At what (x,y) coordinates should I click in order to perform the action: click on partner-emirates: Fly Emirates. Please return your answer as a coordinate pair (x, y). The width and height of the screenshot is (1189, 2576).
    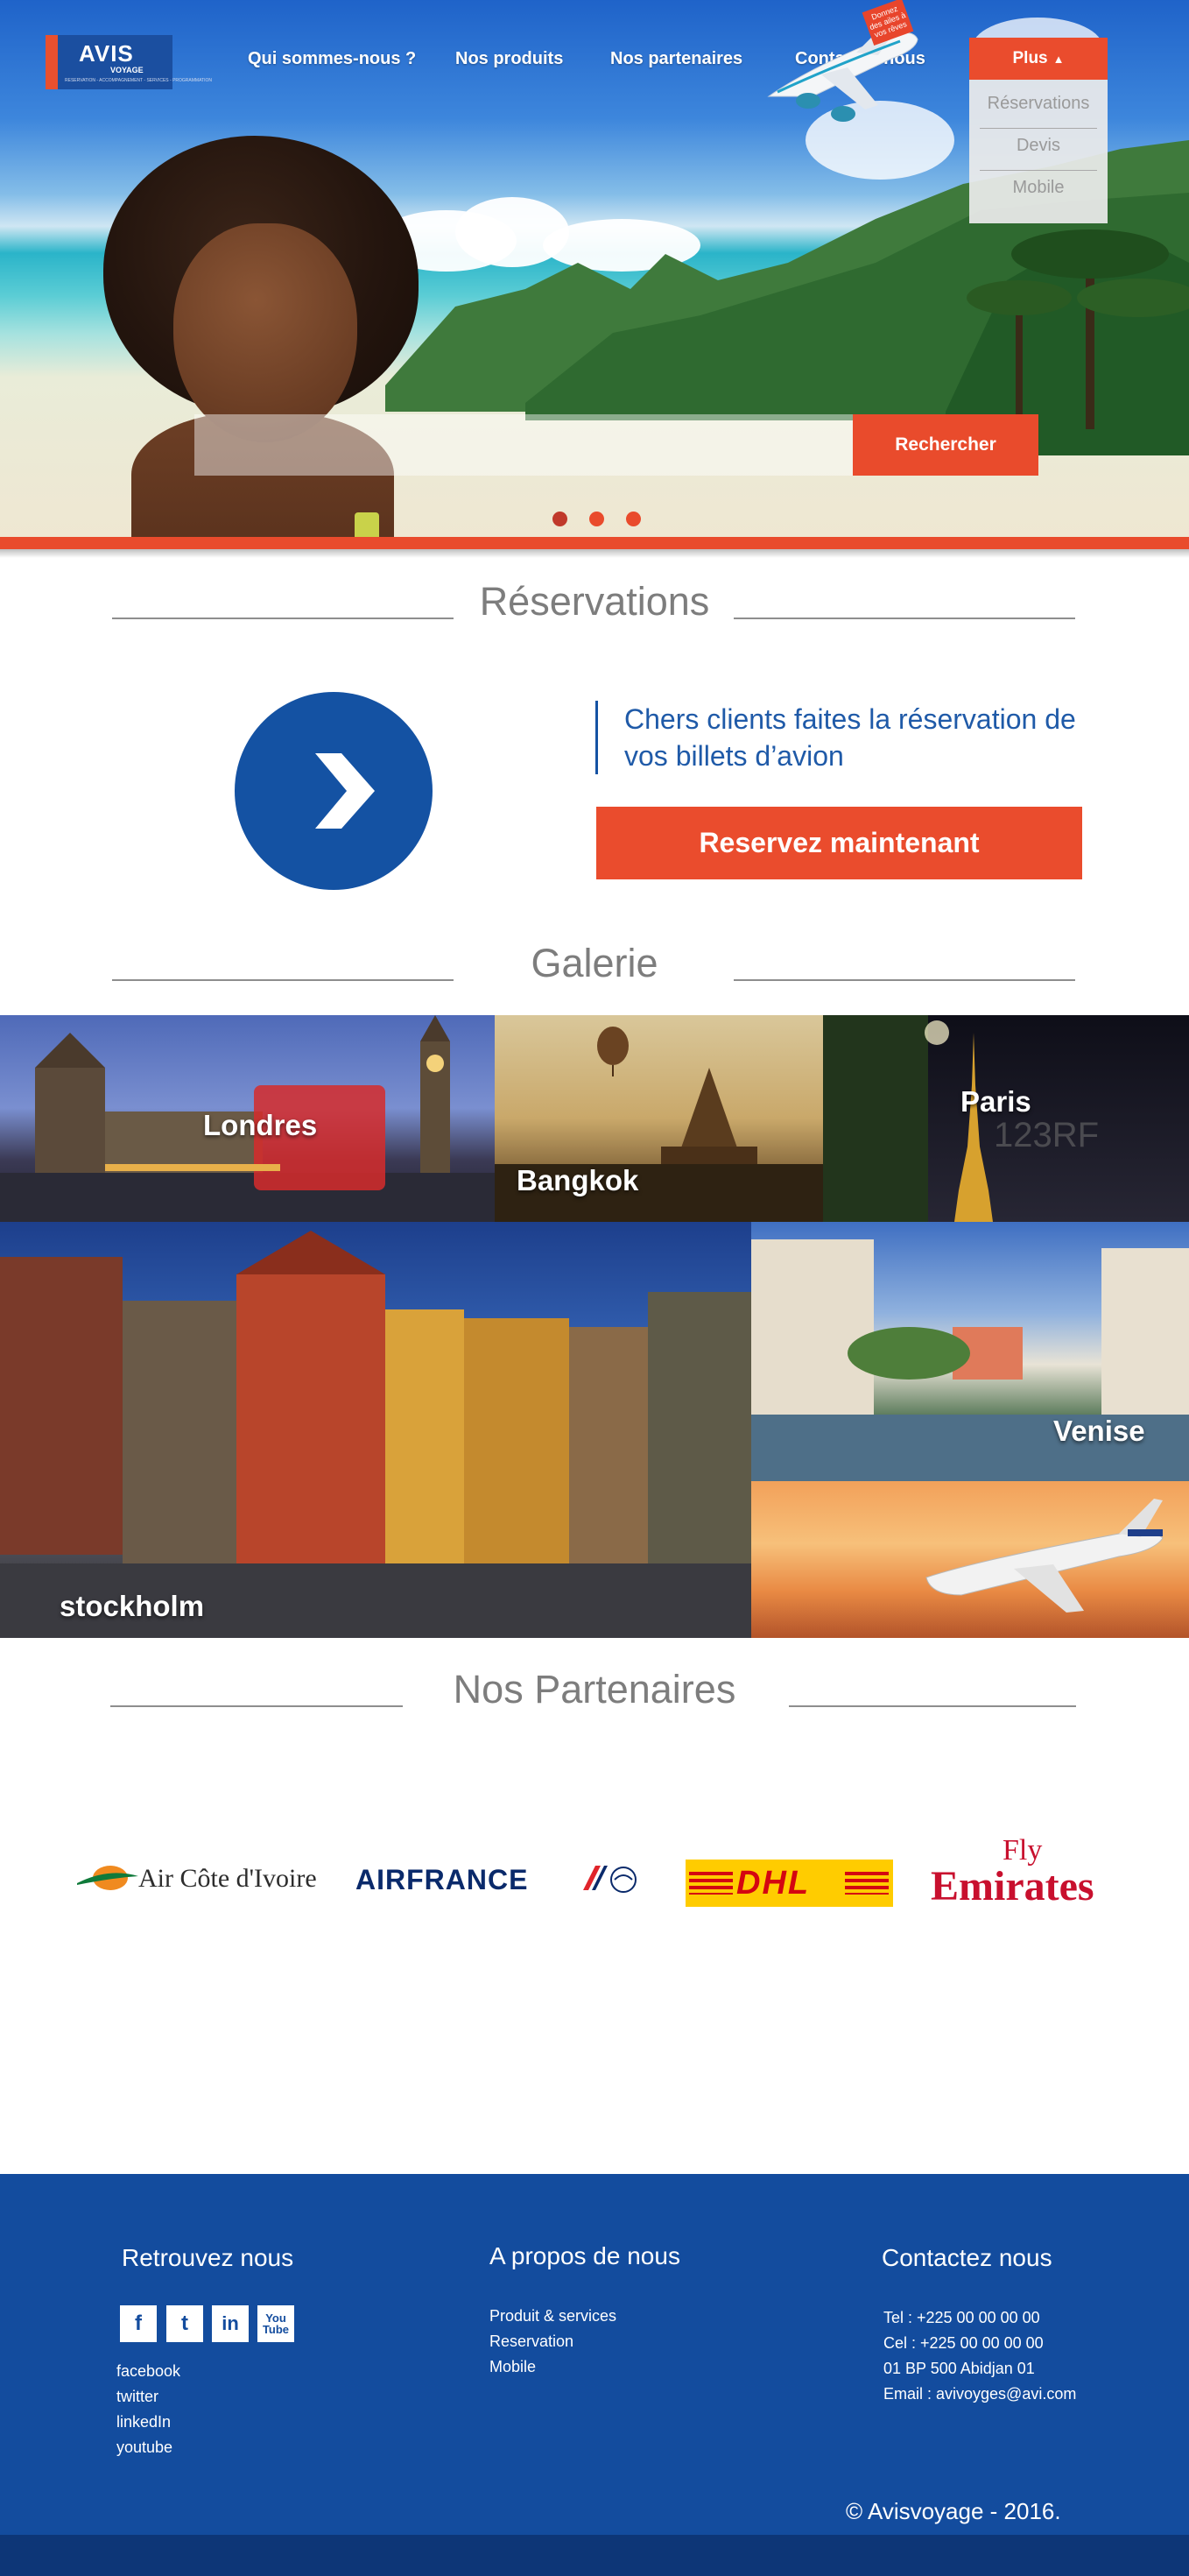
    Looking at the image, I should click on (1027, 1872).